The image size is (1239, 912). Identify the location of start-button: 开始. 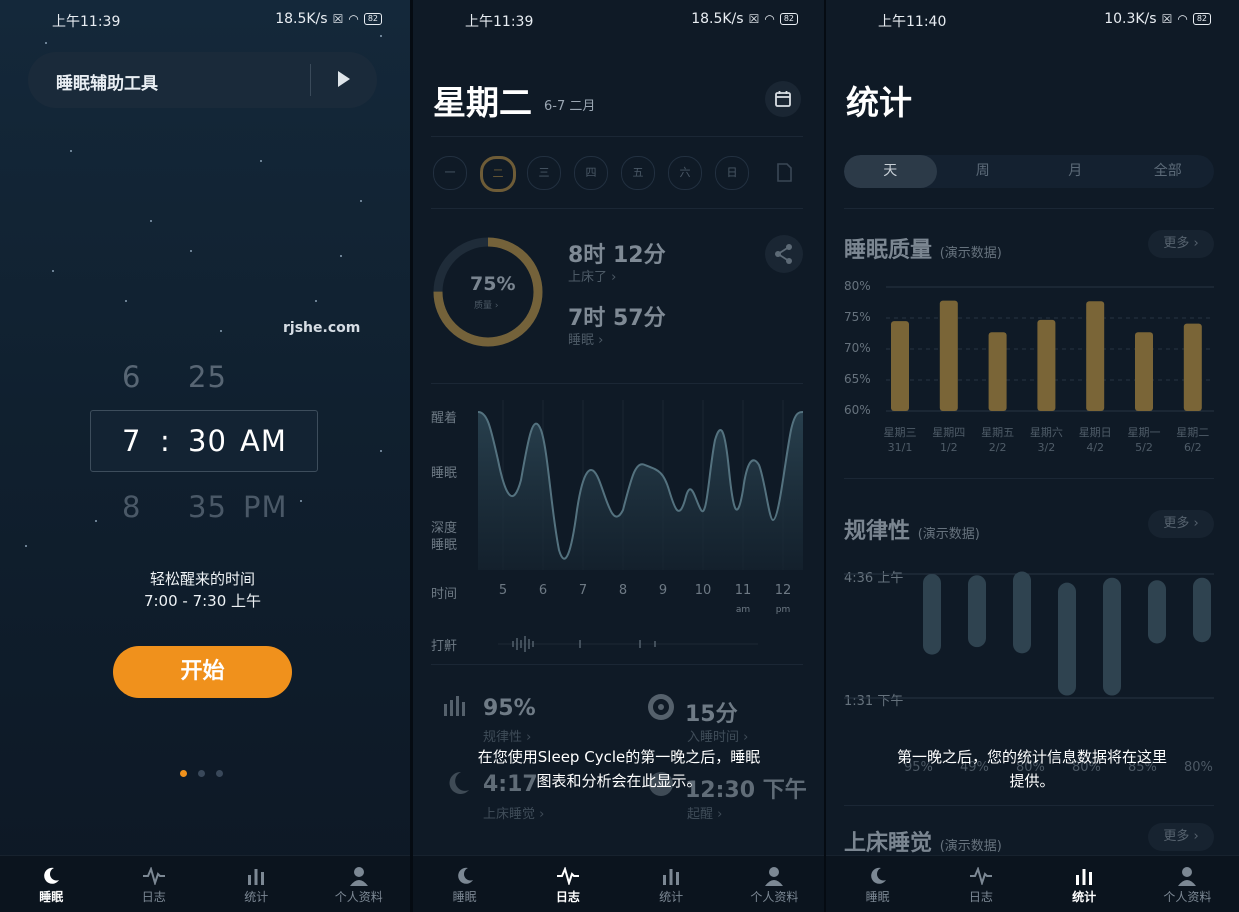
(202, 672).